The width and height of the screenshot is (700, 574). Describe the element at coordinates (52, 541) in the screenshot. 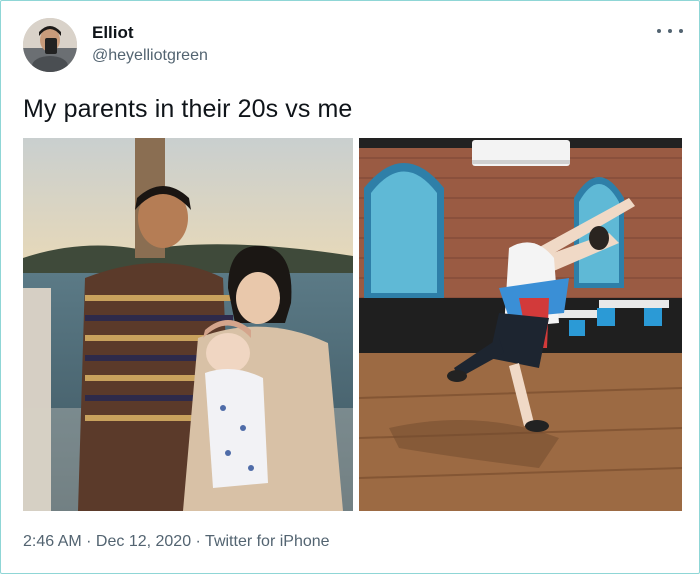

I see `tweet-time: 2:46 AM` at that location.